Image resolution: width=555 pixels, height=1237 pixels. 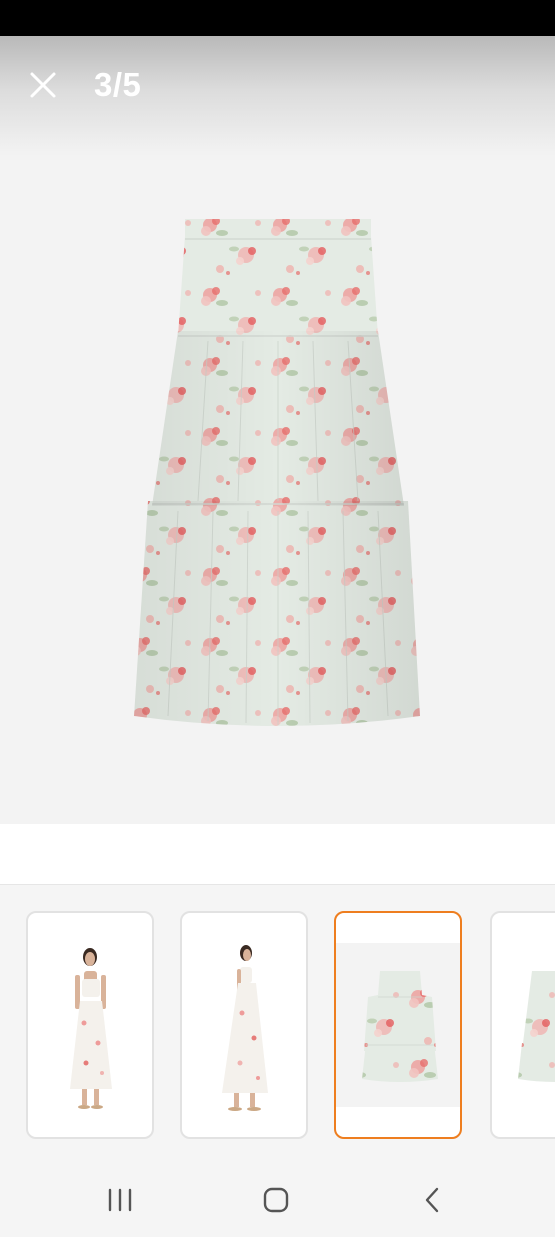 What do you see at coordinates (277, 18) in the screenshot?
I see `status-bar` at bounding box center [277, 18].